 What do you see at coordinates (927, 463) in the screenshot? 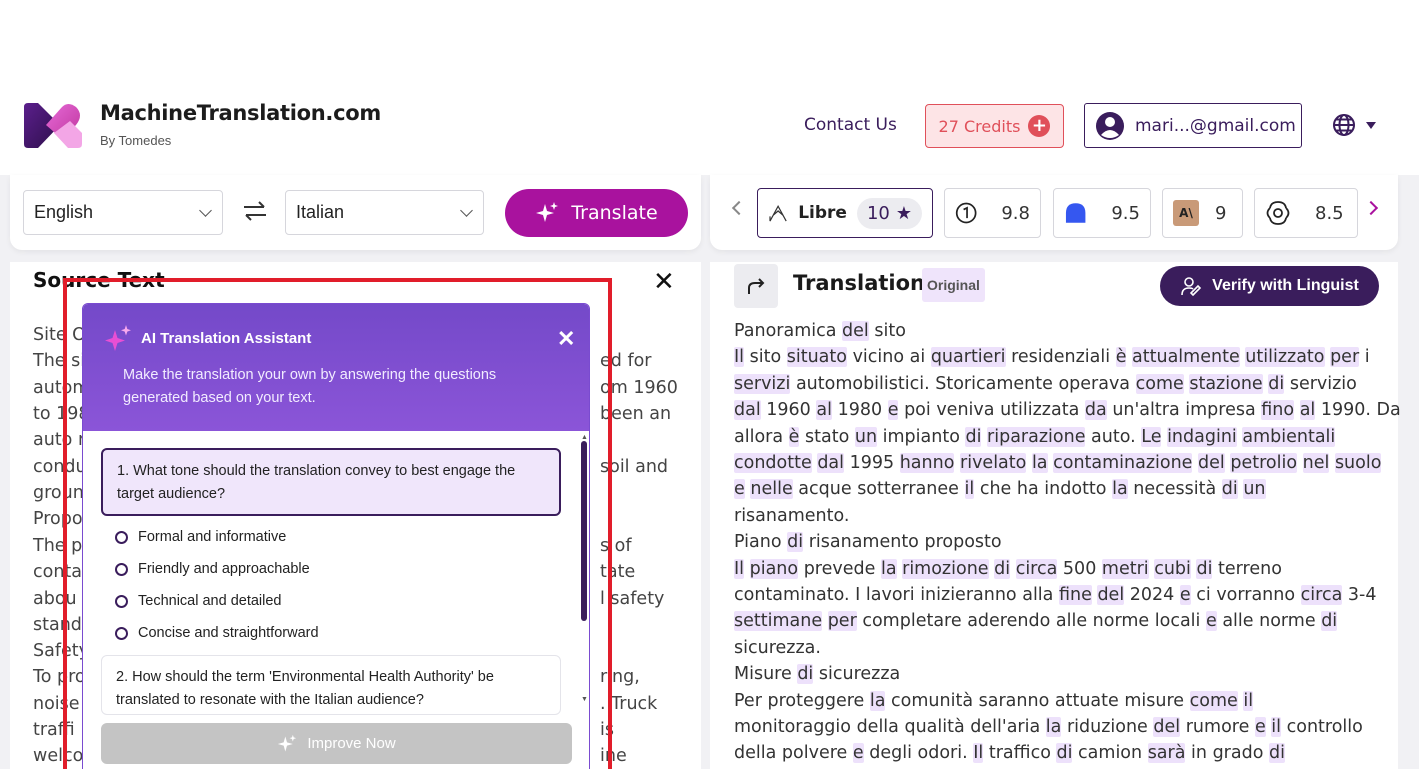
I see `highlighted-word: hanno` at bounding box center [927, 463].